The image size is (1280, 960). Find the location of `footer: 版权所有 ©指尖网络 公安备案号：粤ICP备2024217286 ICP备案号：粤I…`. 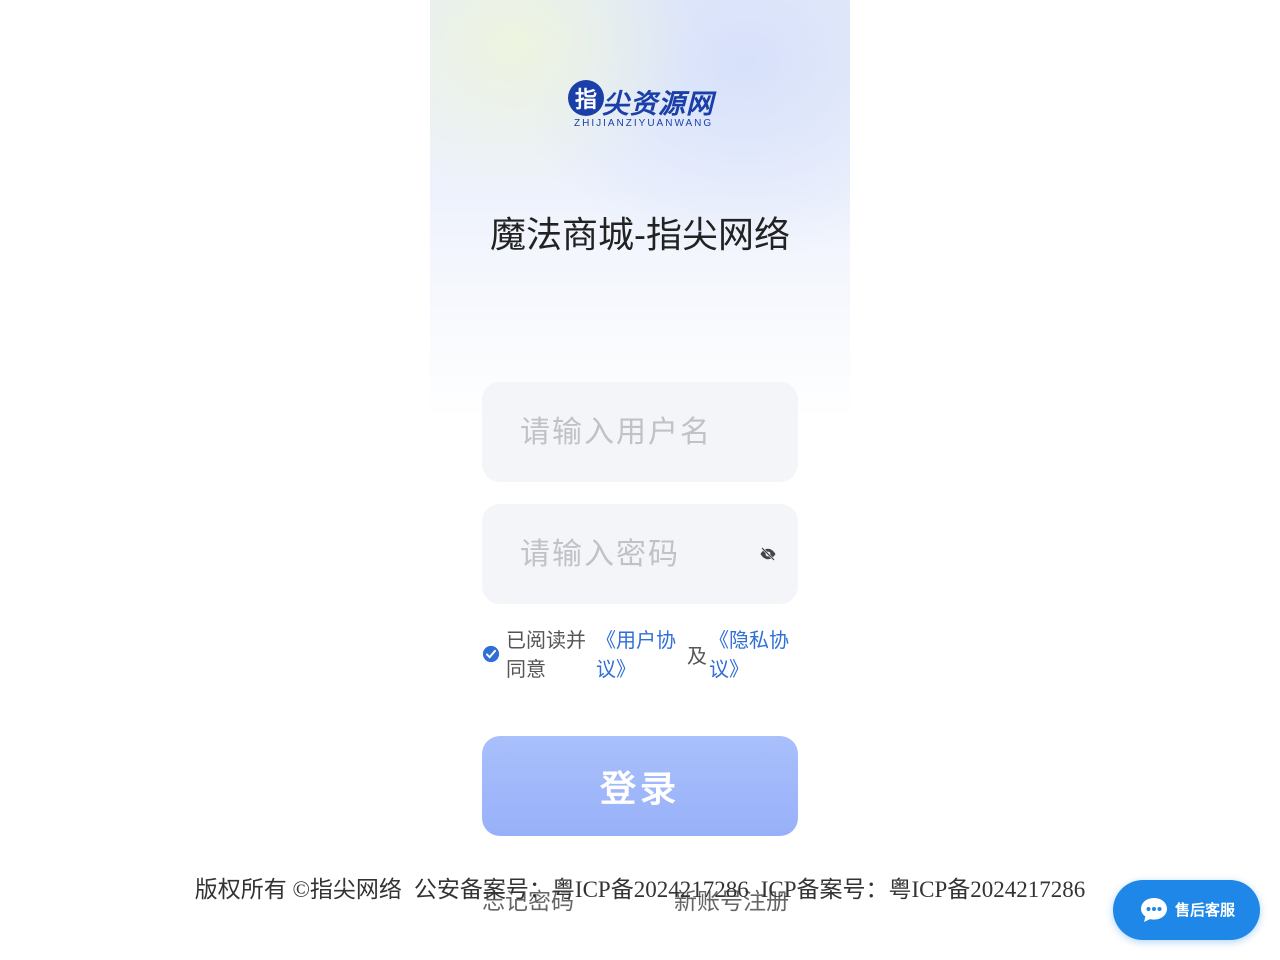

footer: 版权所有 ©指尖网络 公安备案号：粤ICP备2024217286 ICP备案号：粤I… is located at coordinates (640, 887).